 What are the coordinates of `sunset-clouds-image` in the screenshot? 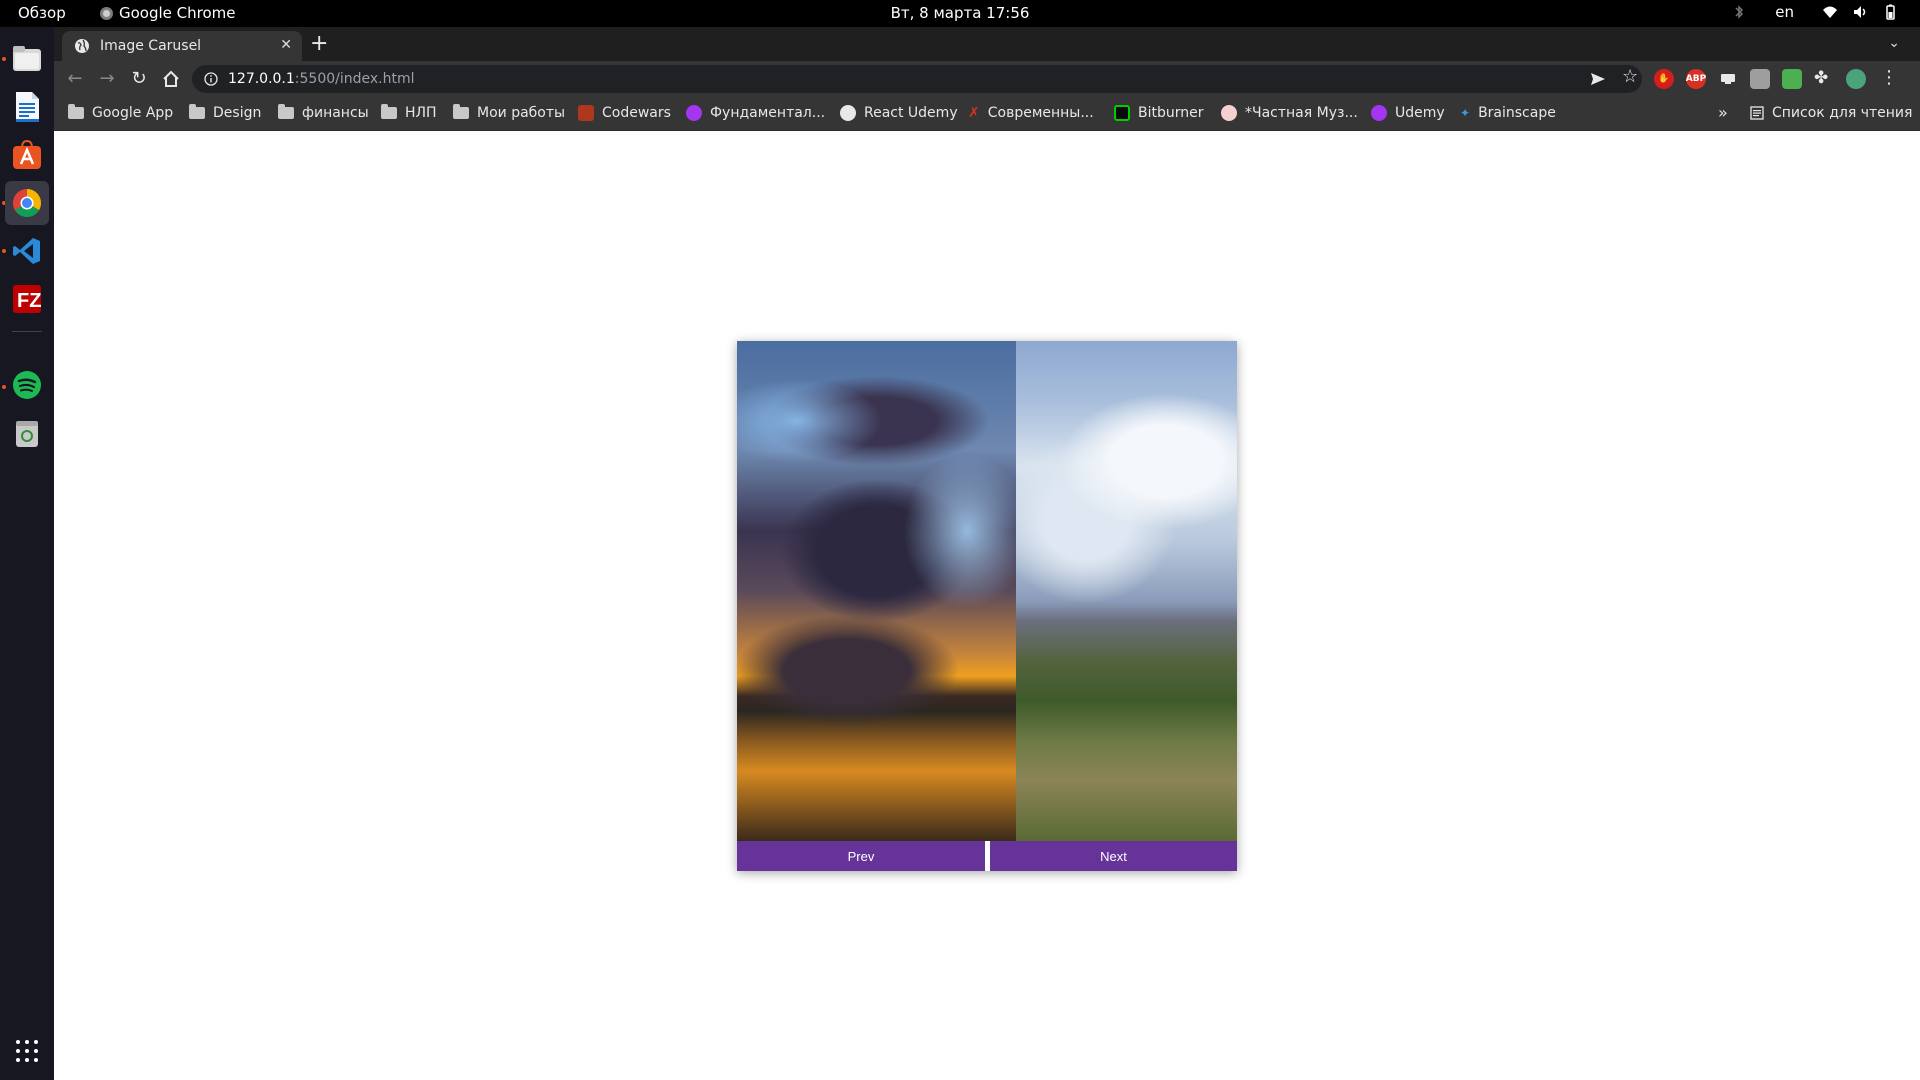 It's located at (876, 591).